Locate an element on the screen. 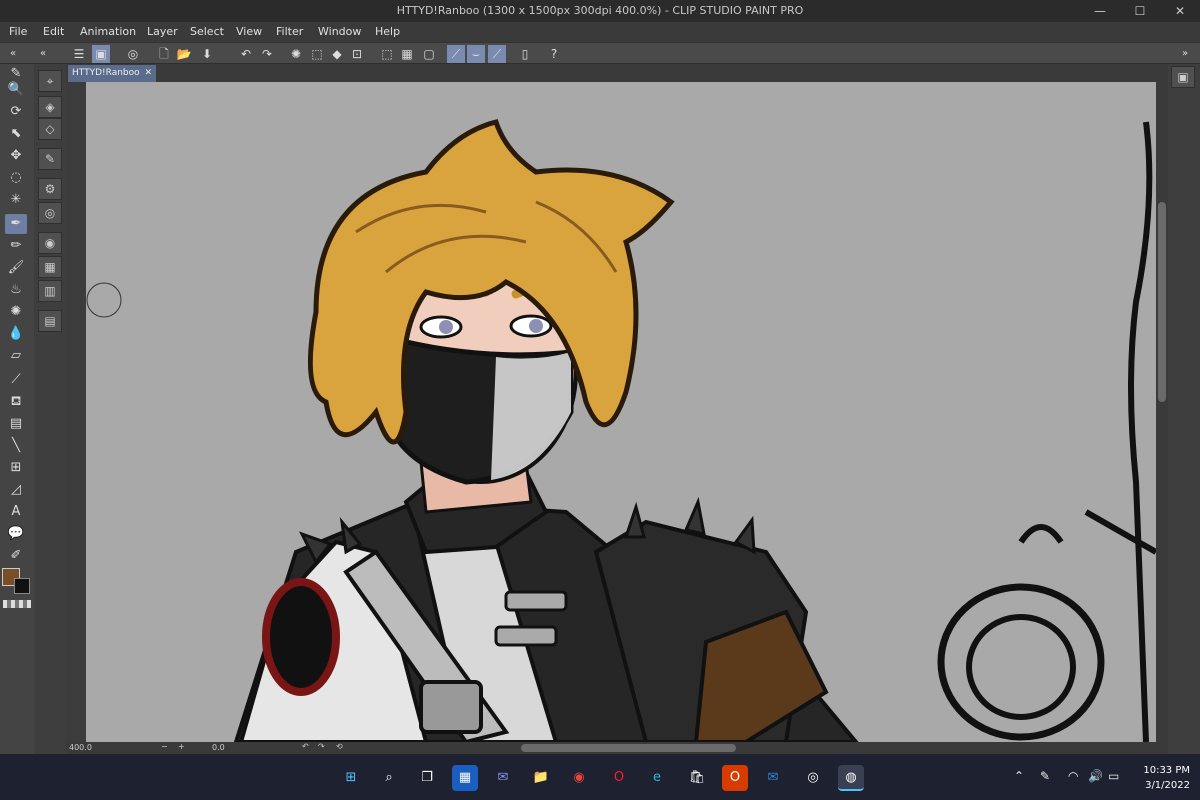  redo-icon: ↷ is located at coordinates (267, 54).